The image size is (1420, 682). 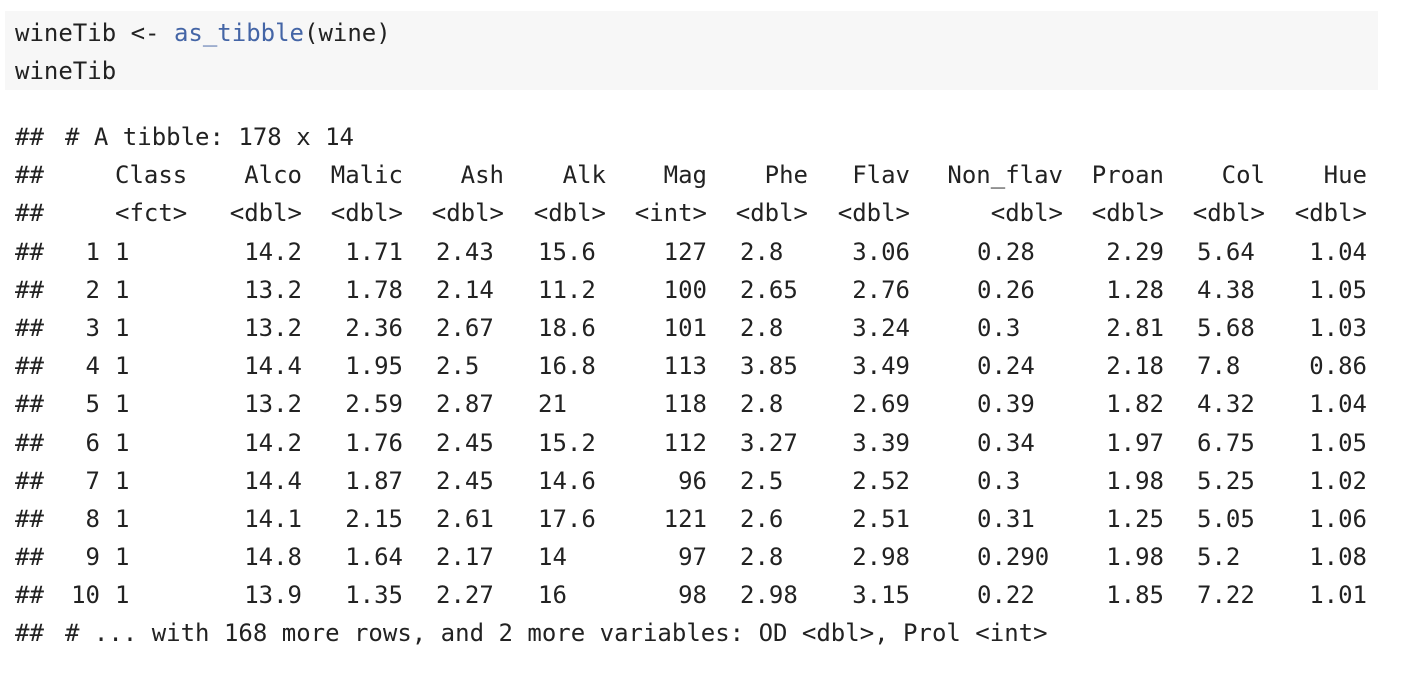 I want to click on table-cell: 113, so click(x=685, y=366).